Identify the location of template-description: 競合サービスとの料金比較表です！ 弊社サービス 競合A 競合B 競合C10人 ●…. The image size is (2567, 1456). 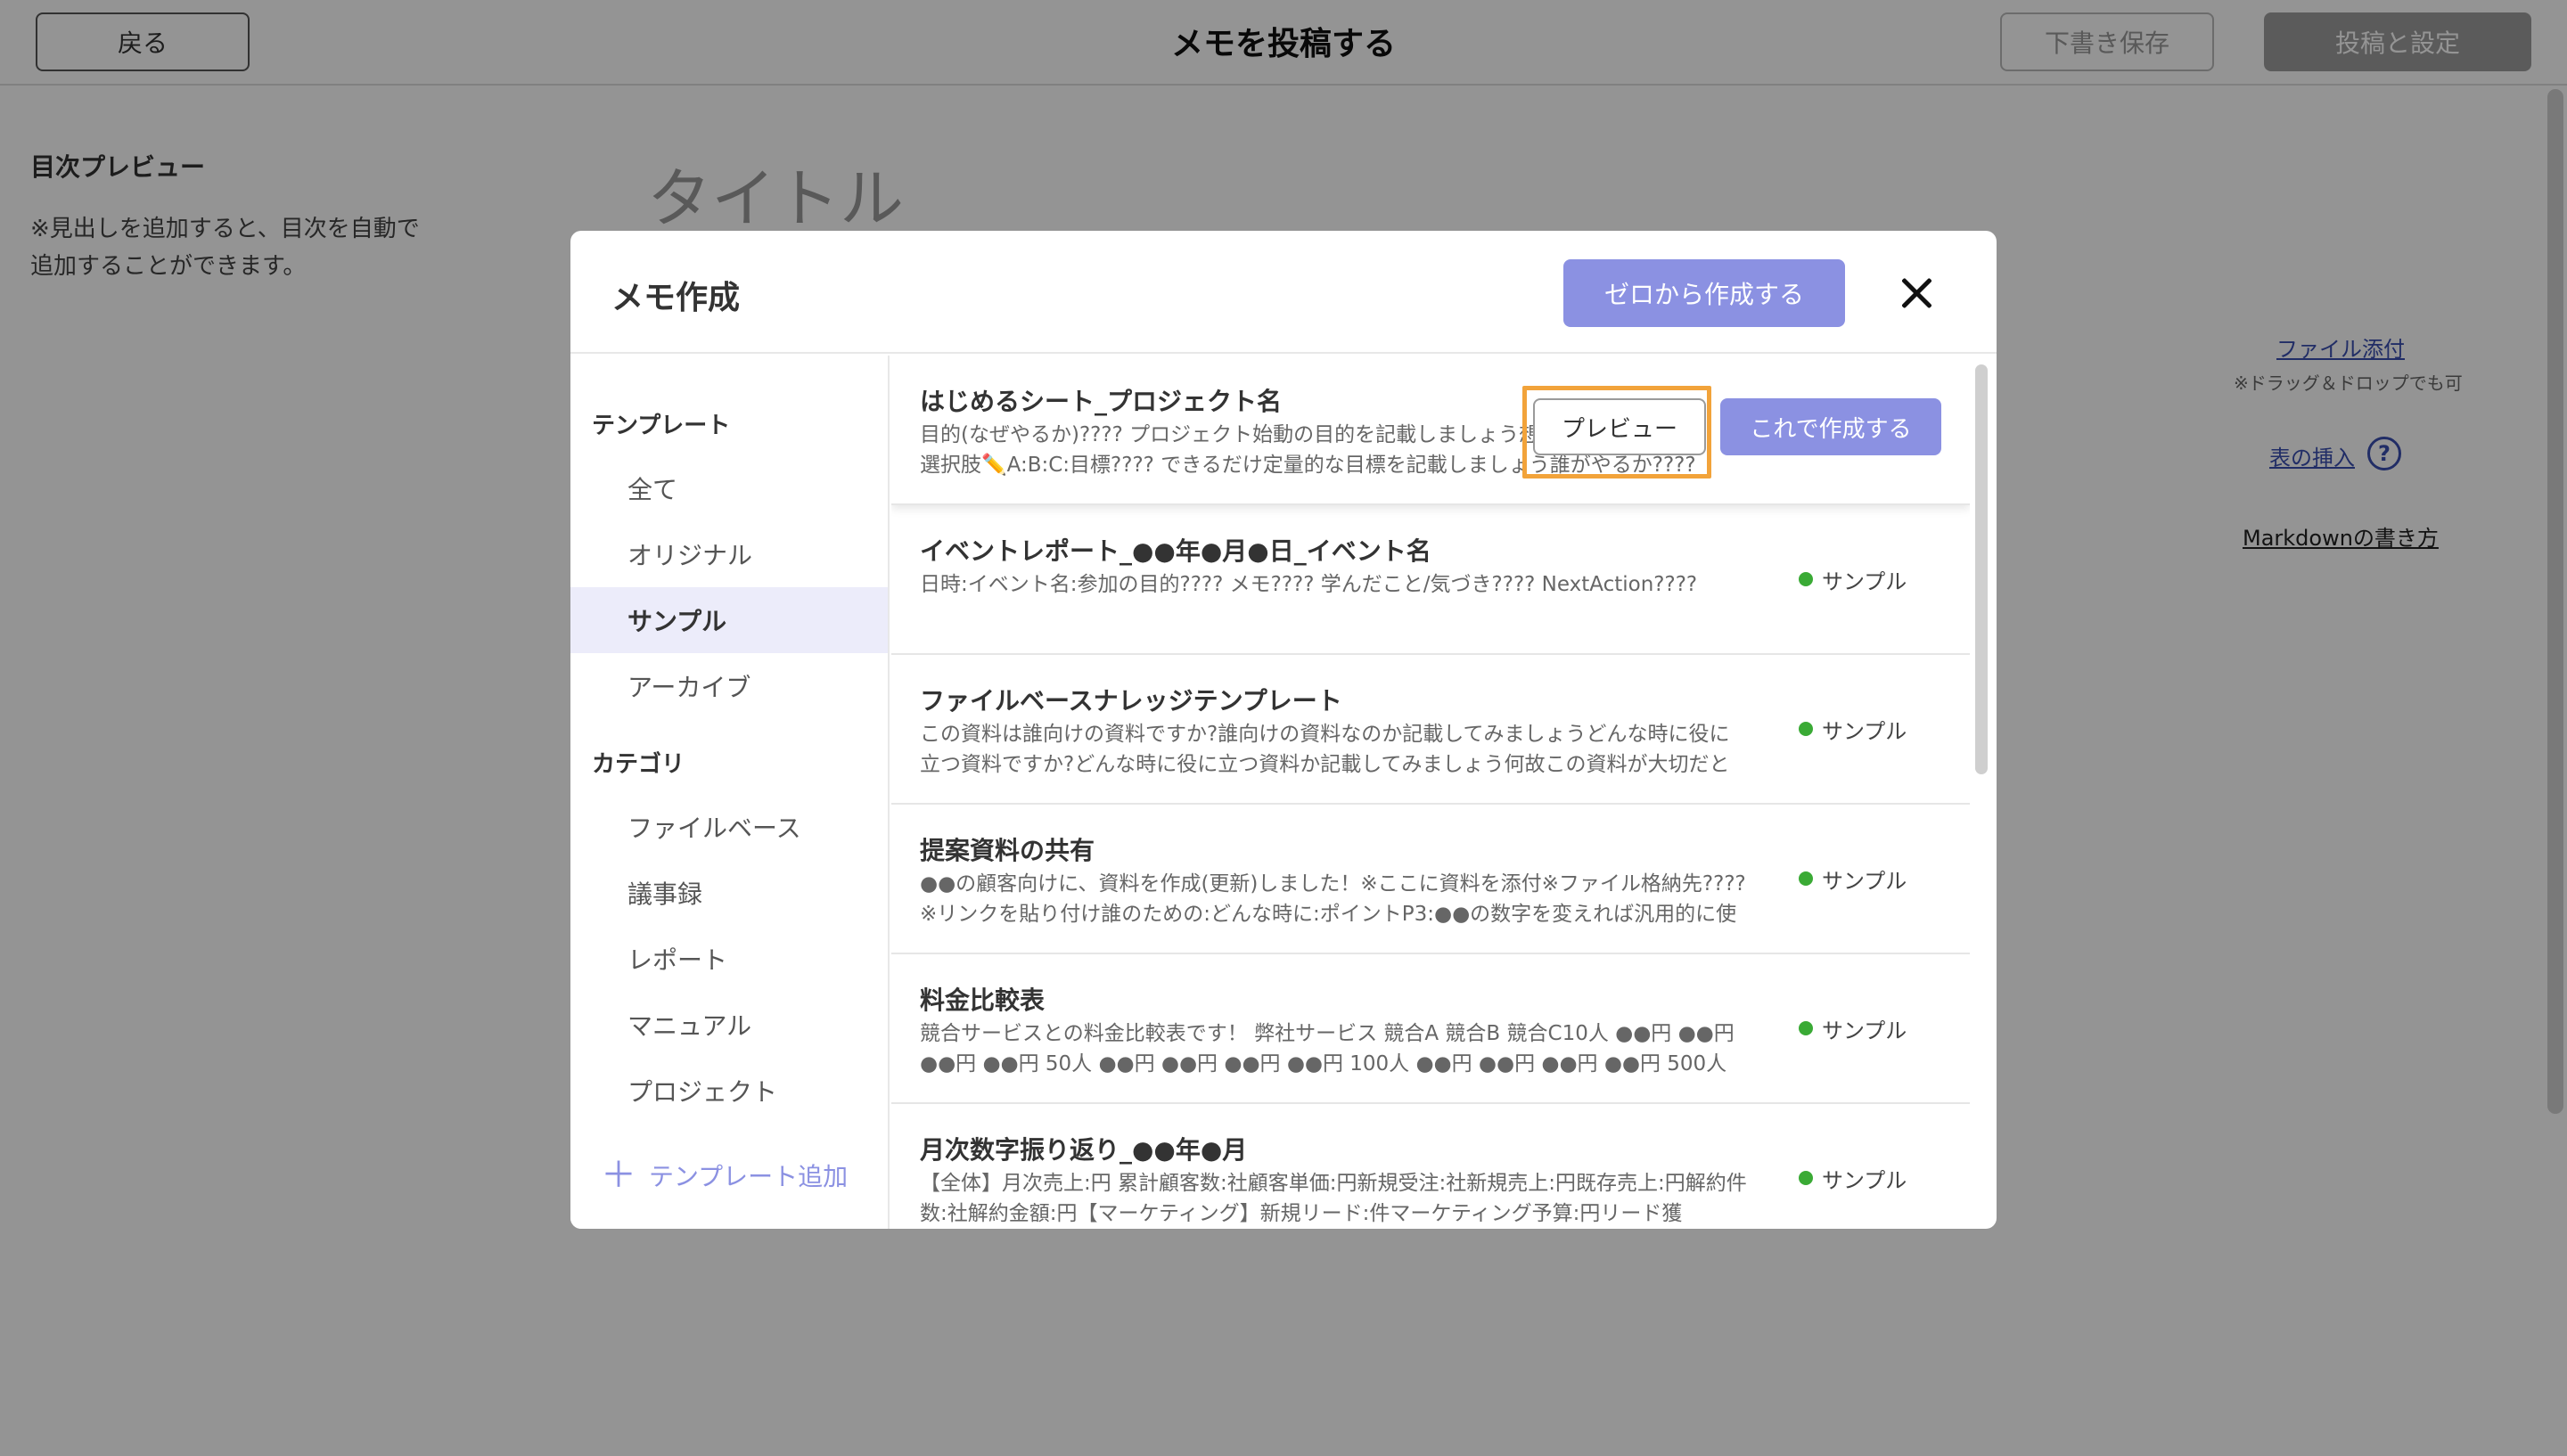
(1327, 1049).